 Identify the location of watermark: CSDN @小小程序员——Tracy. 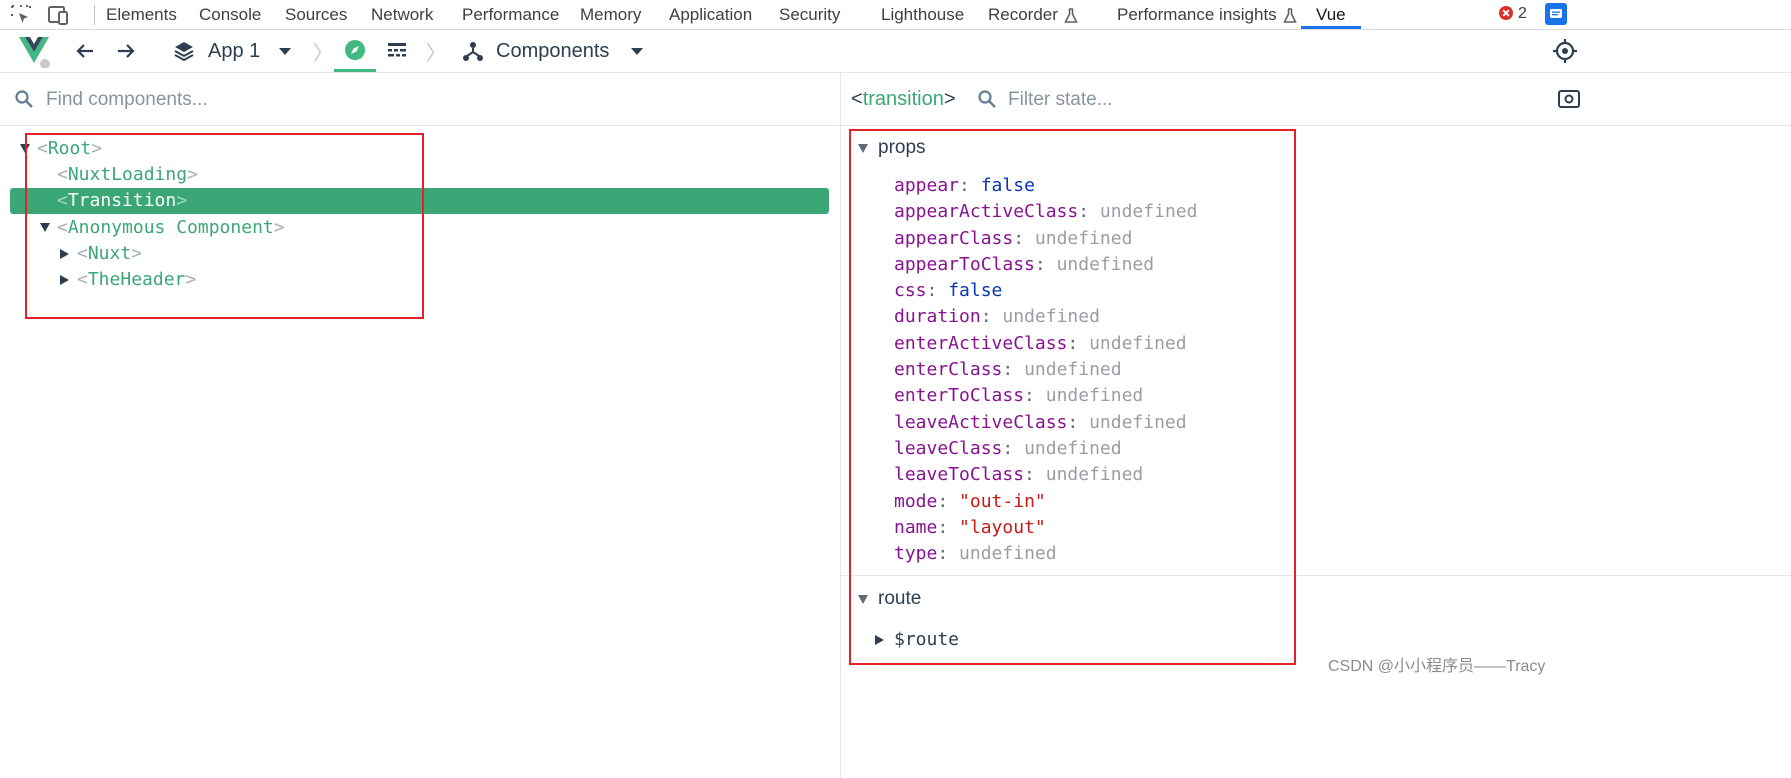
(1437, 666).